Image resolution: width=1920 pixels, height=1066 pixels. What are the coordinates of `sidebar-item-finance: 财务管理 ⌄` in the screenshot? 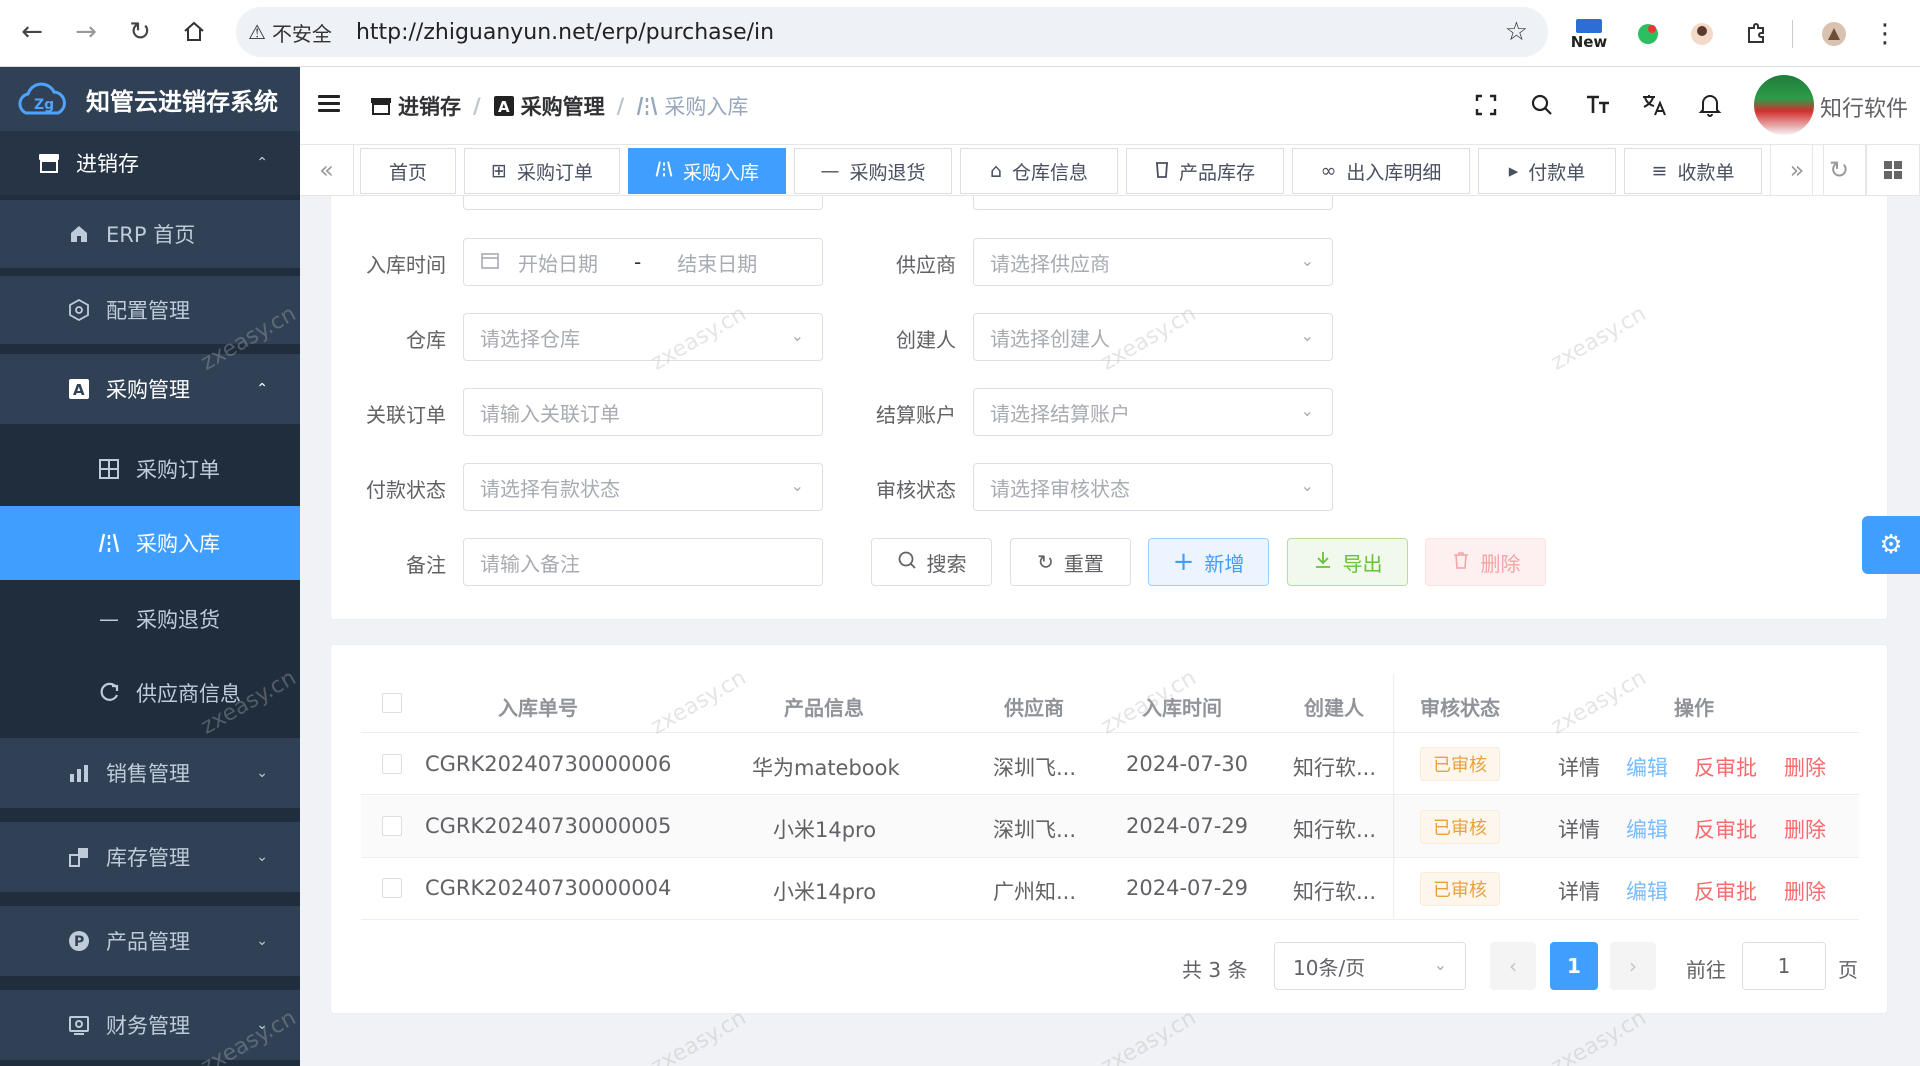 It's located at (150, 1025).